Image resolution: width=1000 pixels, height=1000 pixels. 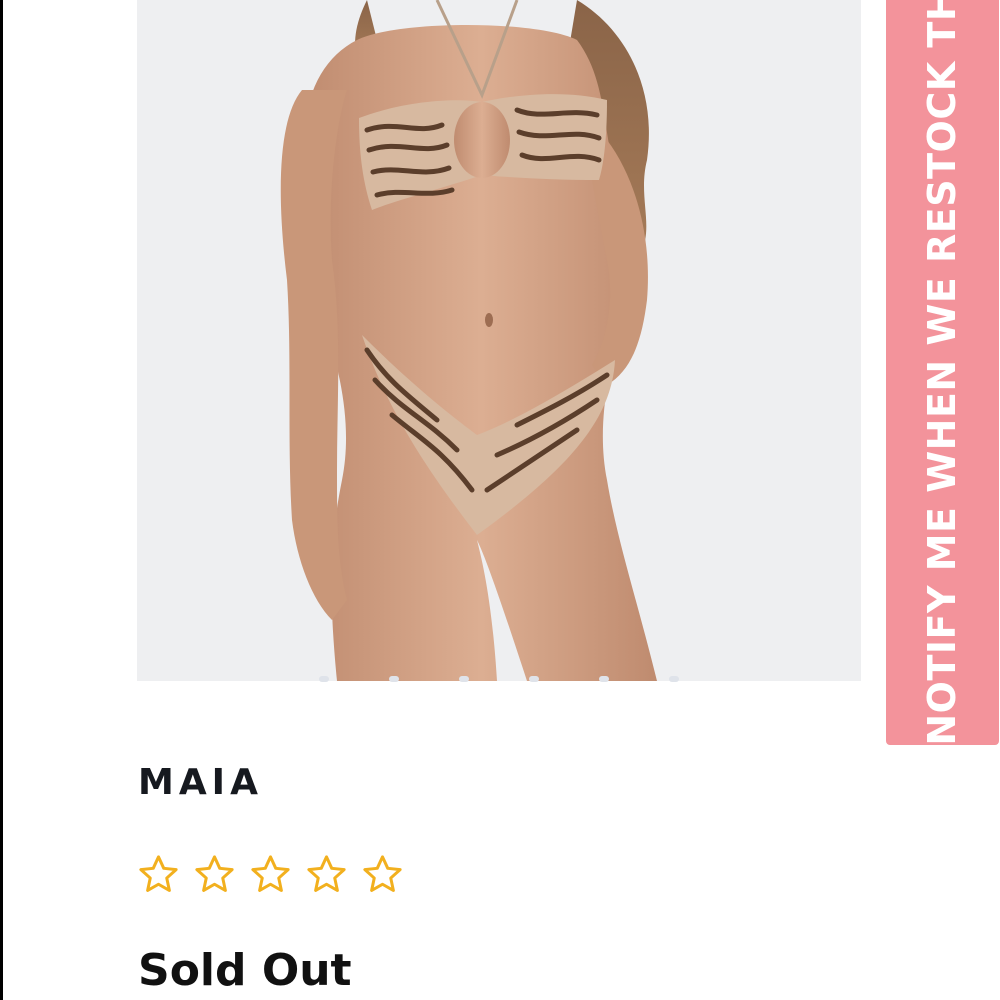 I want to click on rating-stars, so click(x=270, y=874).